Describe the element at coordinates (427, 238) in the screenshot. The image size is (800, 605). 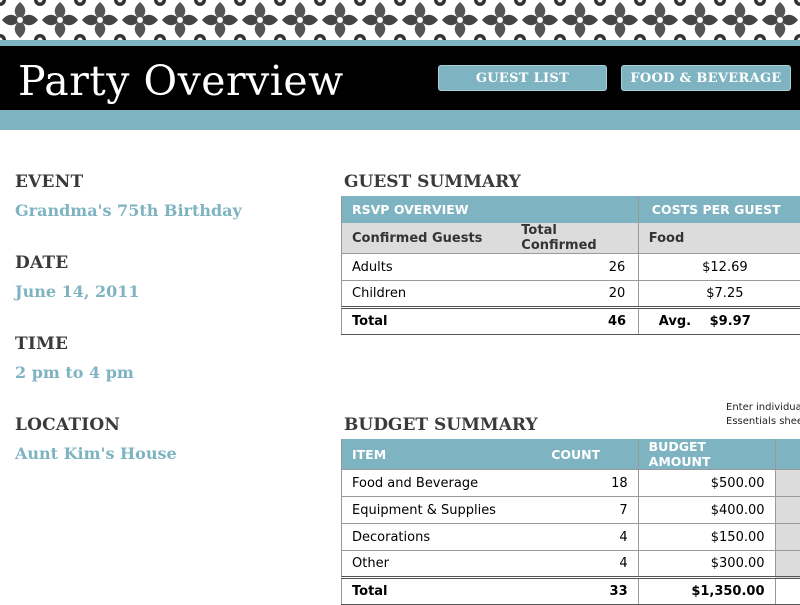
I see `col-confirmed-guests: Confirmed Guests` at that location.